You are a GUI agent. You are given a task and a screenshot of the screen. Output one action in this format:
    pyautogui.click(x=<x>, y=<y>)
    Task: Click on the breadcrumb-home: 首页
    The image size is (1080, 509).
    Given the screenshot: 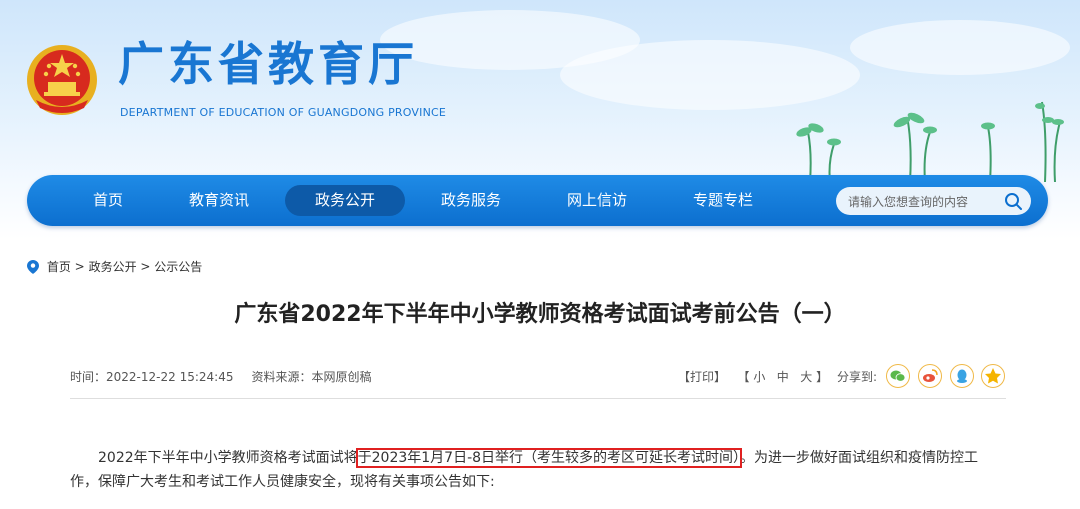 What is the action you would take?
    pyautogui.click(x=59, y=267)
    